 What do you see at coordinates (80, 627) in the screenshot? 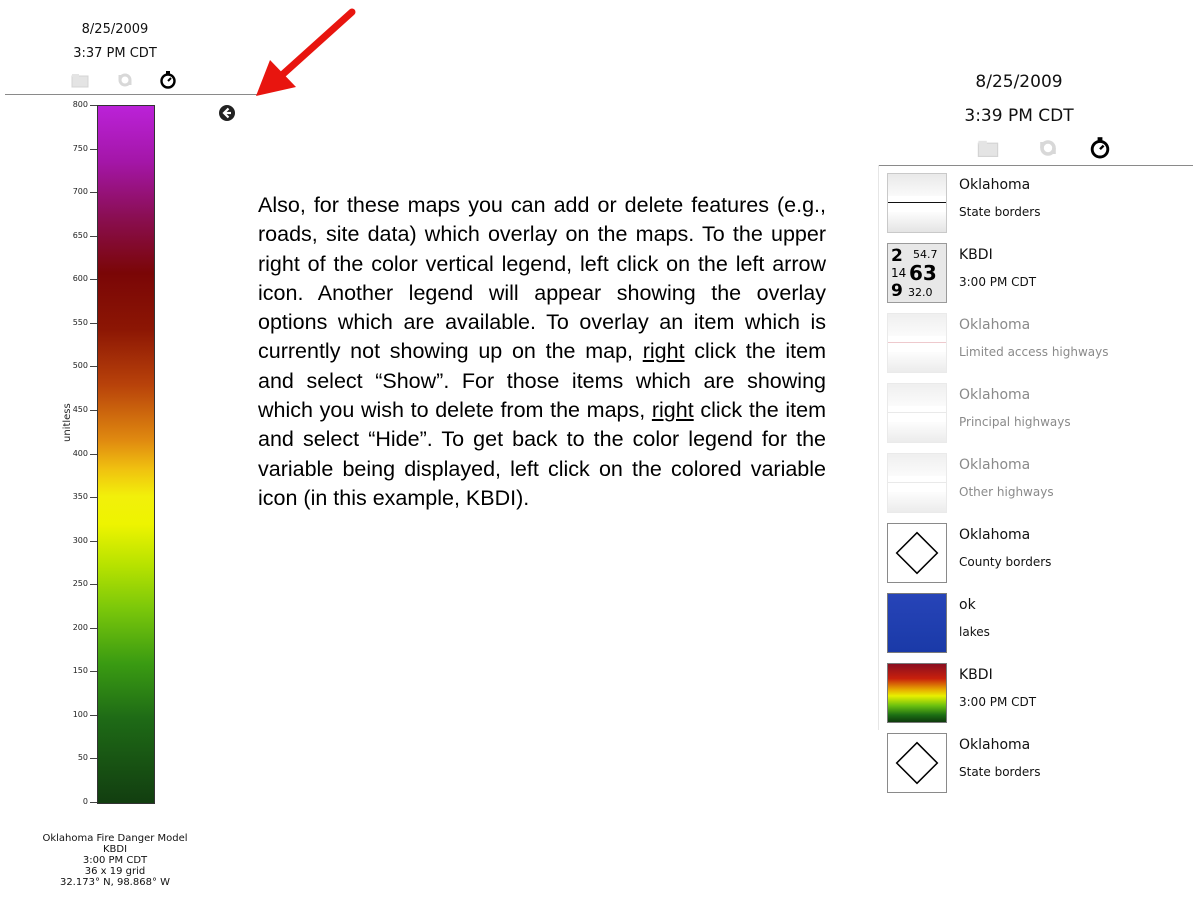
I see `scale-tick-label: 200` at bounding box center [80, 627].